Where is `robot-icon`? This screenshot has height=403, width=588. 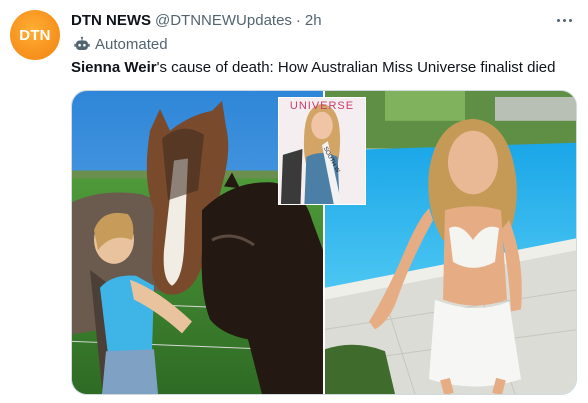
robot-icon is located at coordinates (82, 43).